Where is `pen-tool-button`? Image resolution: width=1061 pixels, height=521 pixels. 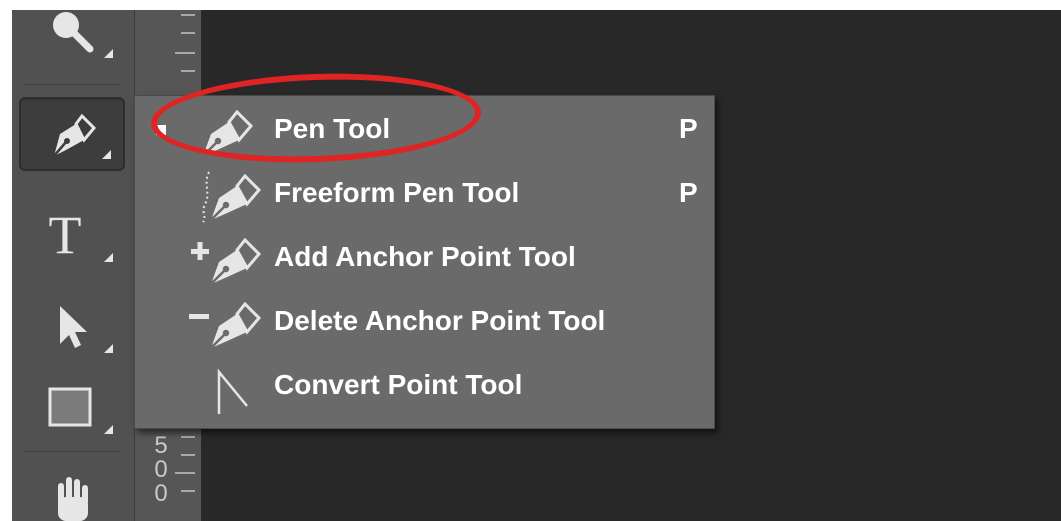
pen-tool-button is located at coordinates (72, 134).